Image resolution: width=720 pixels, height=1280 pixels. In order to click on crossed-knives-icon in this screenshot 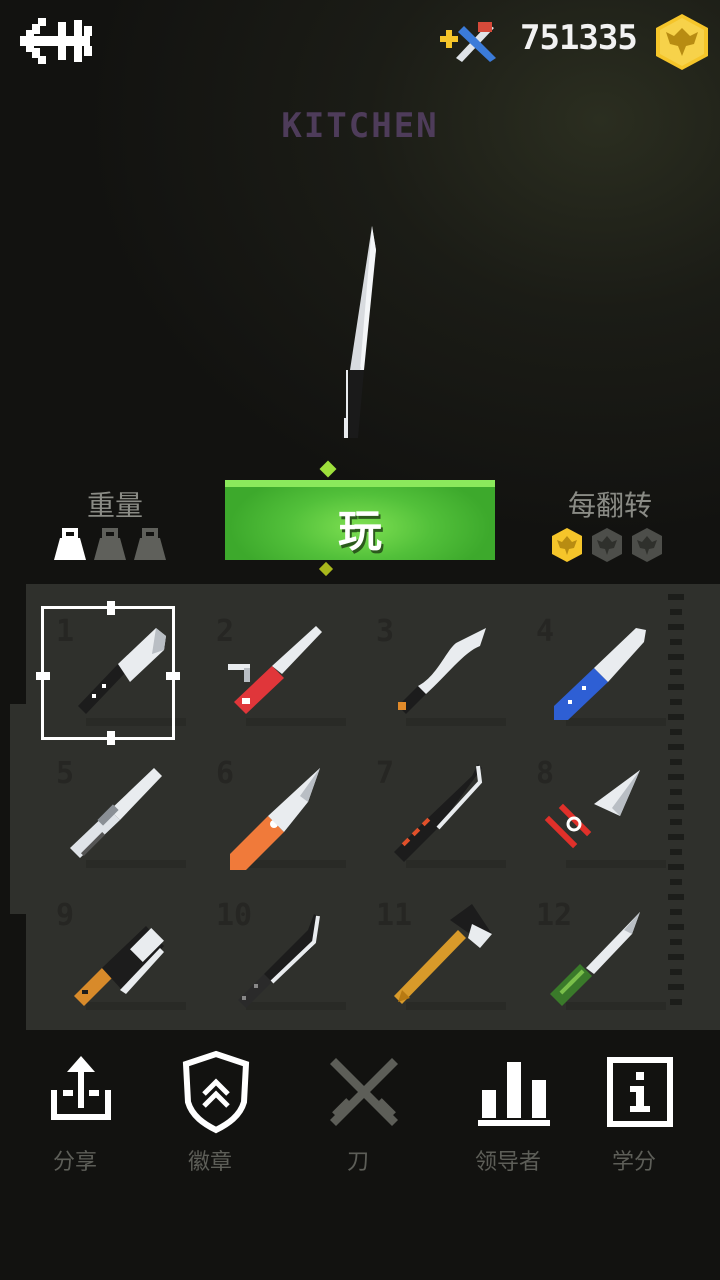, I will do `click(364, 1092)`.